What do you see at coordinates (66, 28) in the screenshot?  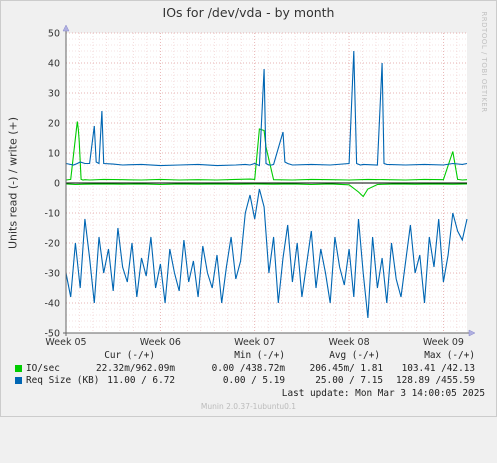 I see `y-axis-arrow` at bounding box center [66, 28].